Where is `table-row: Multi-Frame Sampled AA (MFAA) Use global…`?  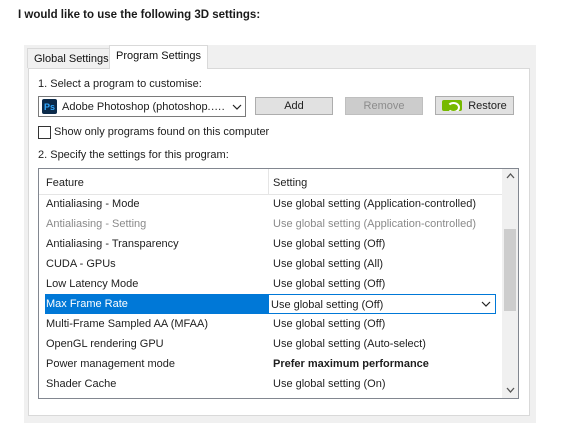
table-row: Multi-Frame Sampled AA (MFAA) Use global… is located at coordinates (270, 324).